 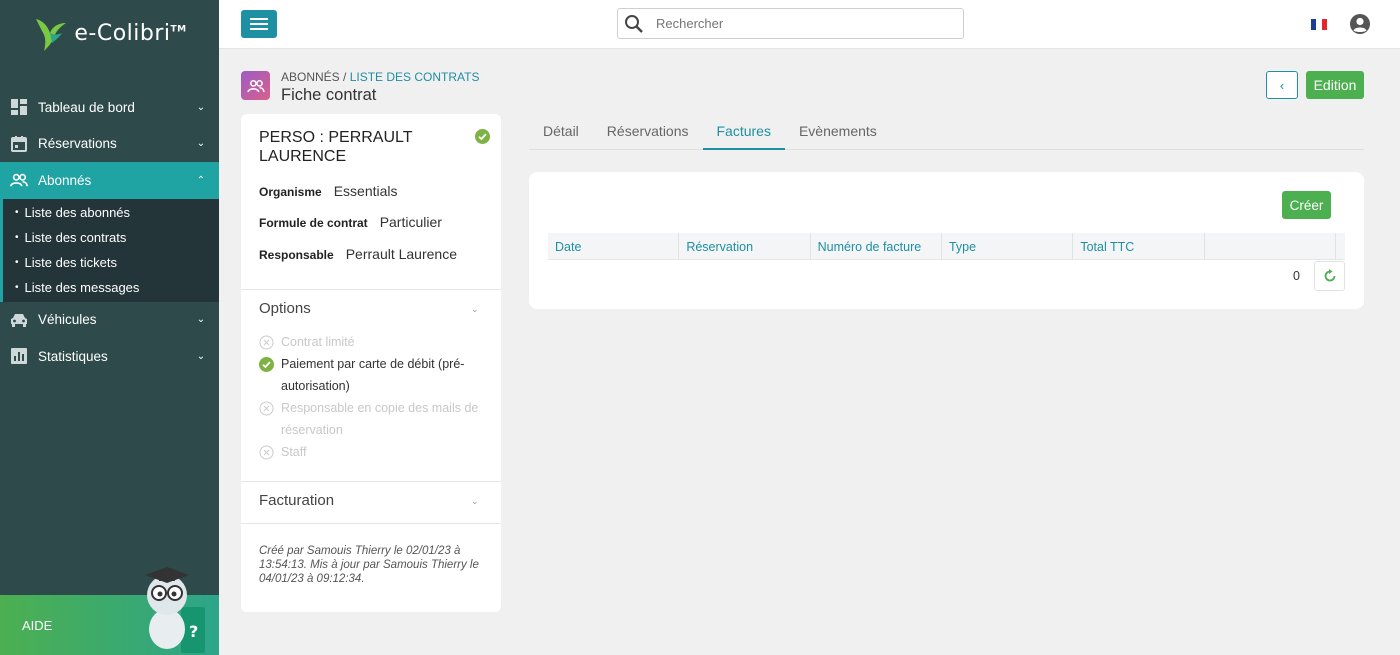 I want to click on search-input, so click(x=796, y=23).